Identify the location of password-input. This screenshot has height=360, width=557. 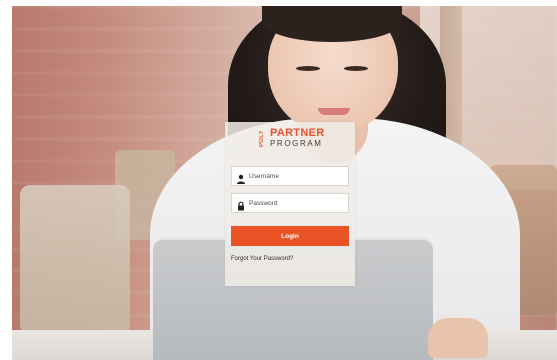
(297, 203).